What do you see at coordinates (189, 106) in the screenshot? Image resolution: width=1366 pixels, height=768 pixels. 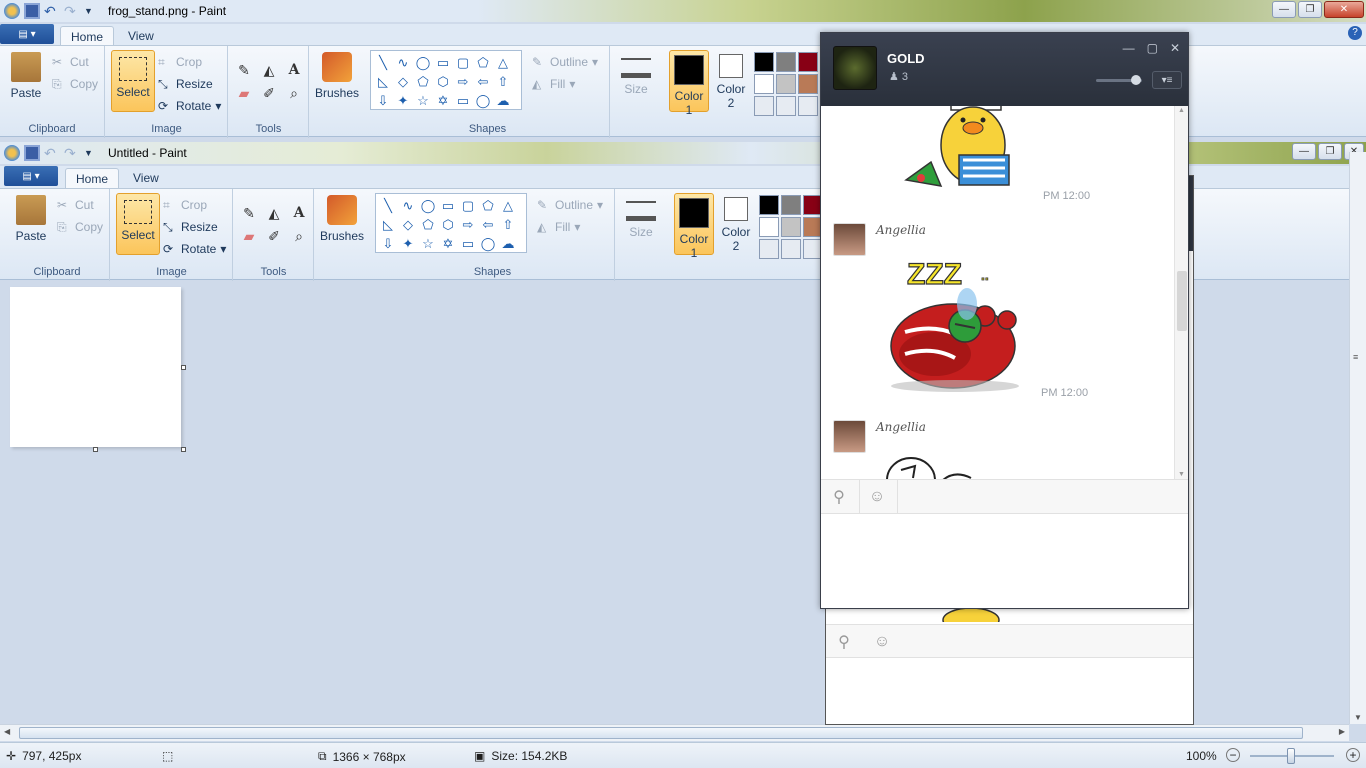 I see `rotate-button: ⟳ Rotate ▾` at bounding box center [189, 106].